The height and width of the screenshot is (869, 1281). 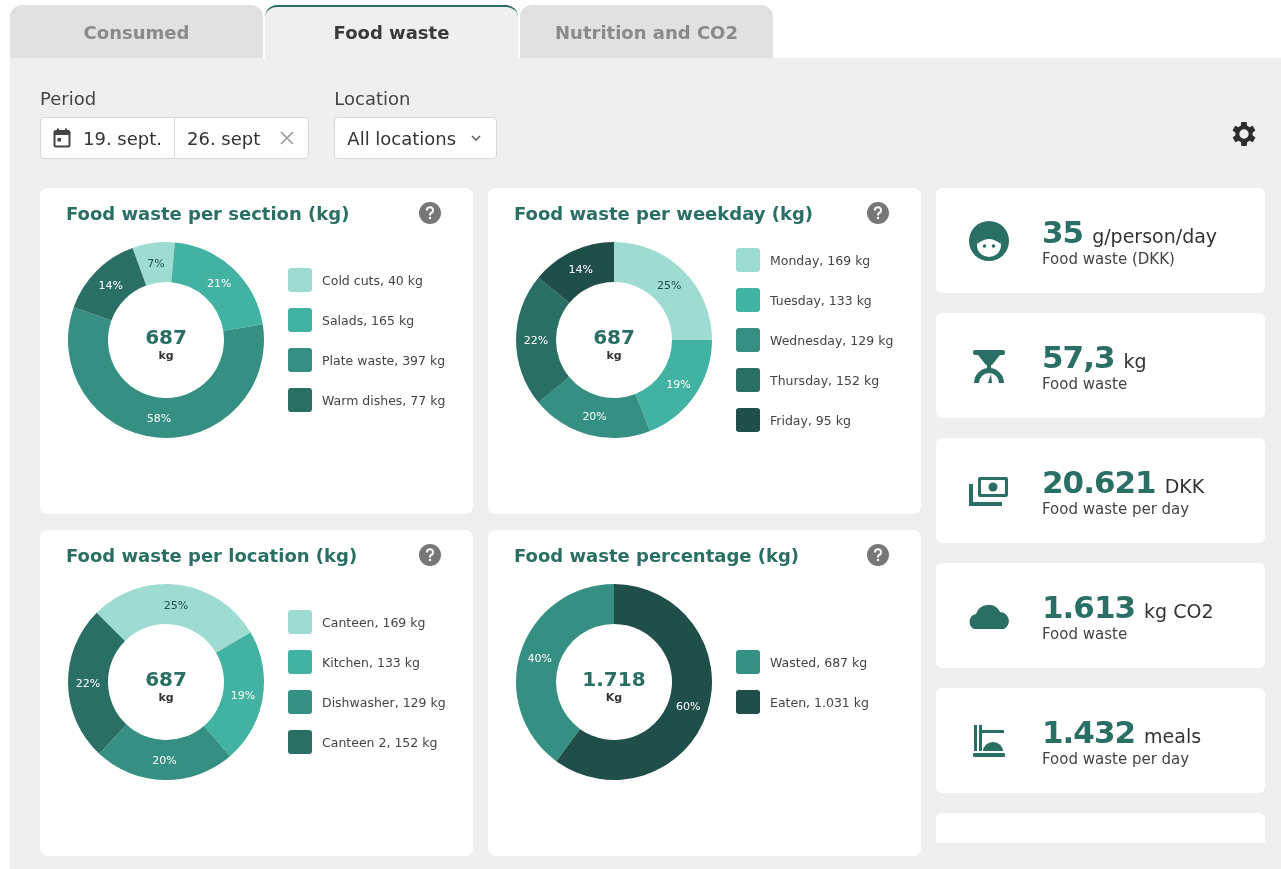 What do you see at coordinates (1109, 258) in the screenshot?
I see `stat-label: Food waste (DKK)` at bounding box center [1109, 258].